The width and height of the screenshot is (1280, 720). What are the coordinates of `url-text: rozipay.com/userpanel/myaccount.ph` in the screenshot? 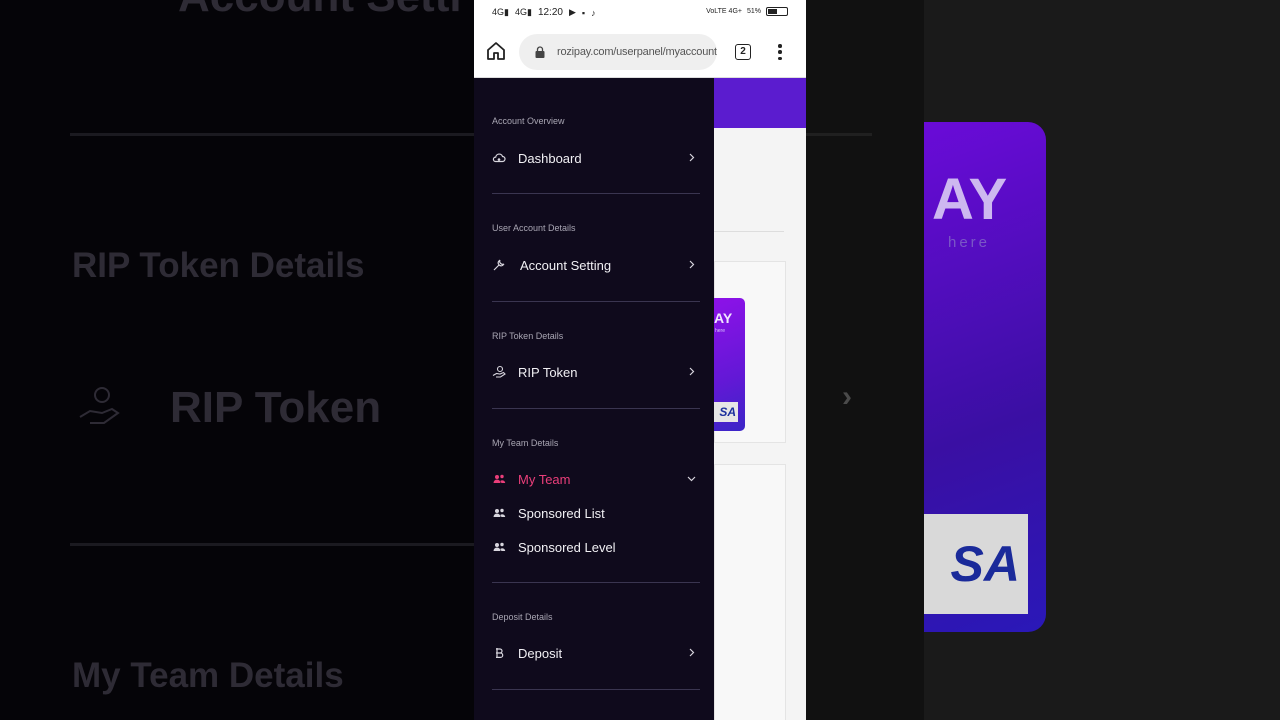 It's located at (637, 52).